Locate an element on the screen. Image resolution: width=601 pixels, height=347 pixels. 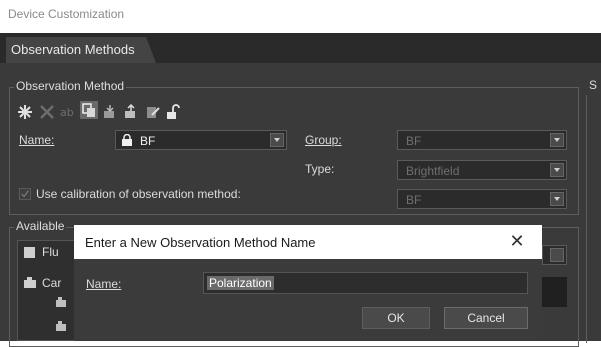
calibration-select-value: BF is located at coordinates (414, 200).